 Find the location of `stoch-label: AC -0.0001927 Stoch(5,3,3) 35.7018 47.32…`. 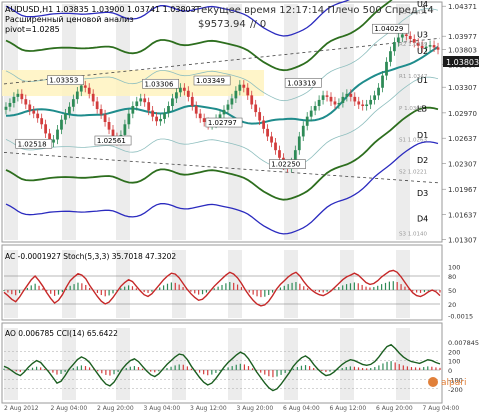

stoch-label: AC -0.0001927 Stoch(5,3,3) 35.7018 47.32… is located at coordinates (90, 256).